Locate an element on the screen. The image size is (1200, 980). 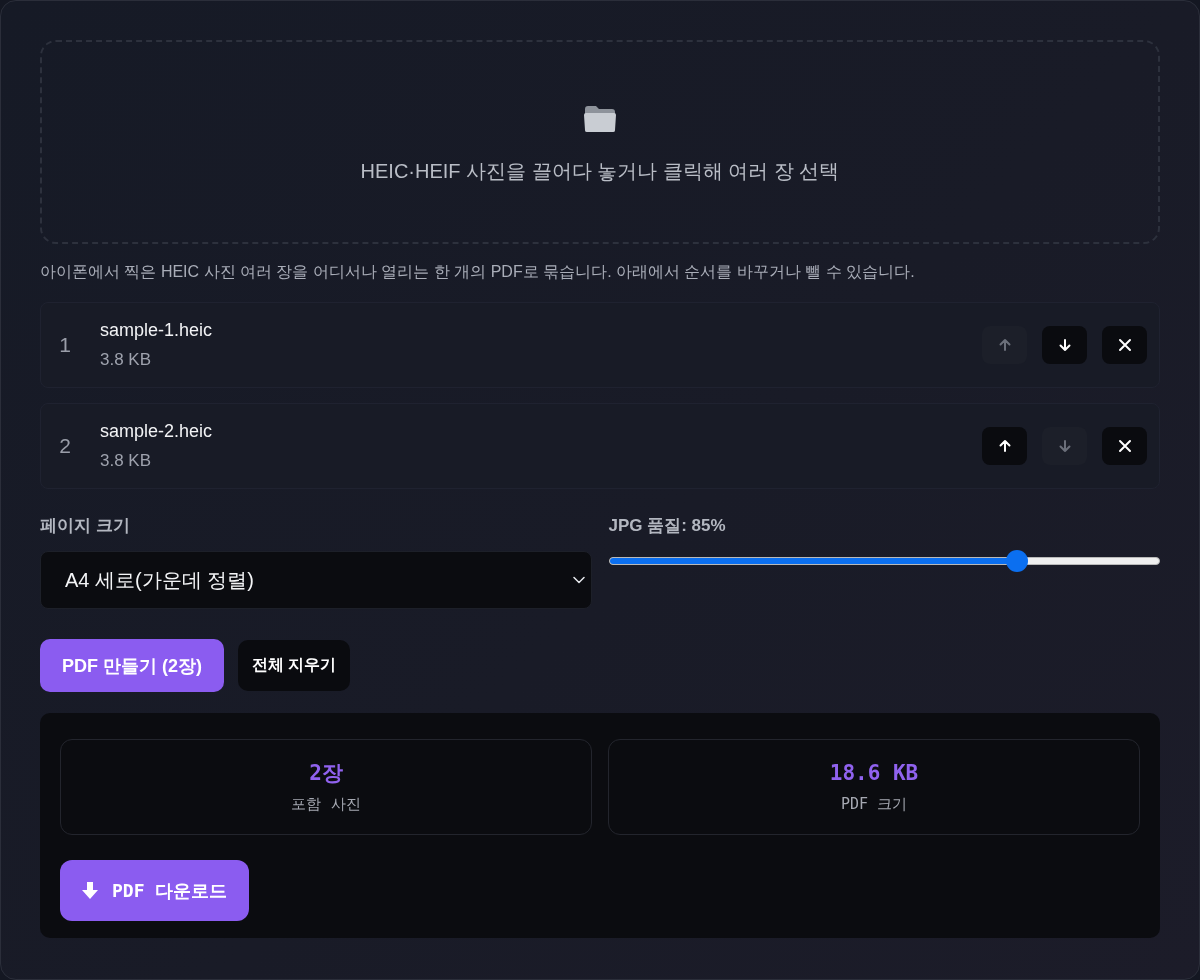
quality-slider is located at coordinates (884, 561).